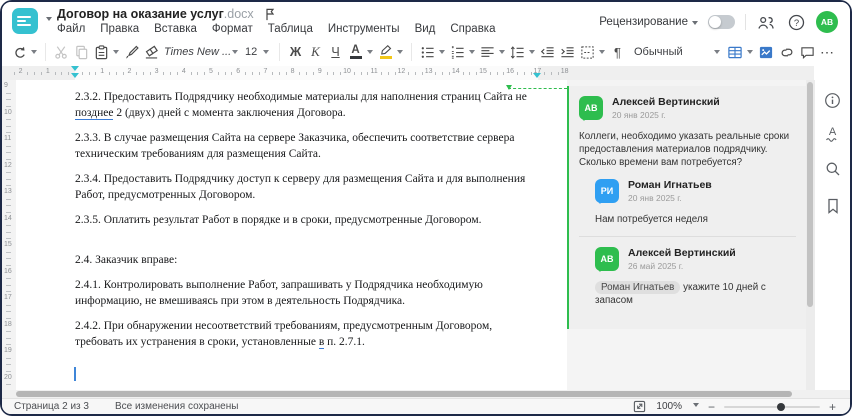 The height and width of the screenshot is (416, 852). I want to click on app-logo-icon, so click(25, 21).